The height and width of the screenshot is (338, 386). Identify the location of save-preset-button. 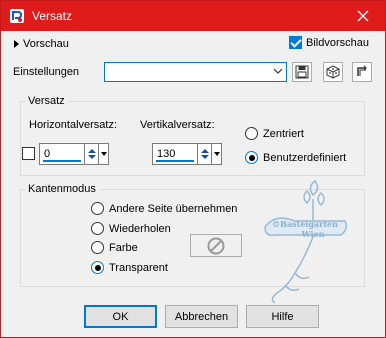
(302, 72).